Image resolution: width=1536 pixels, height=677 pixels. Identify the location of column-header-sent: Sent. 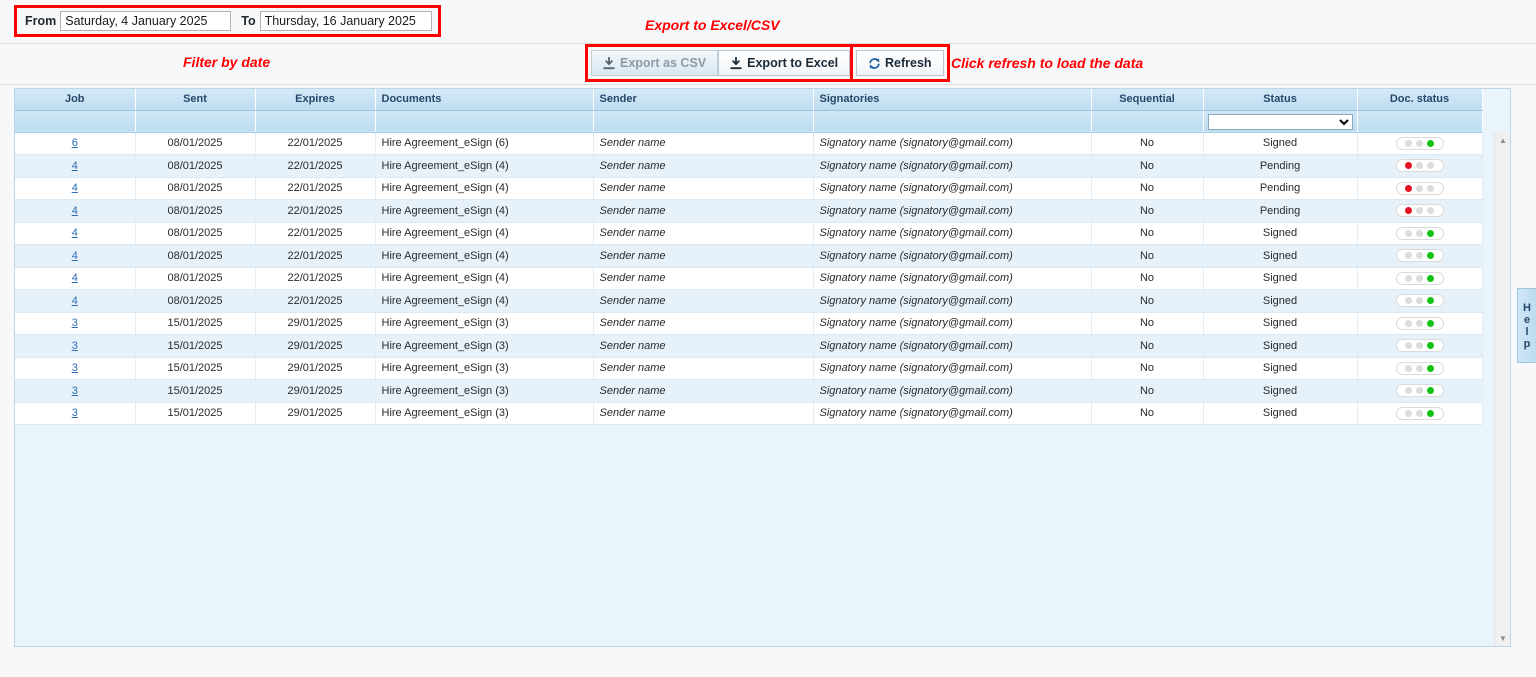
(195, 100).